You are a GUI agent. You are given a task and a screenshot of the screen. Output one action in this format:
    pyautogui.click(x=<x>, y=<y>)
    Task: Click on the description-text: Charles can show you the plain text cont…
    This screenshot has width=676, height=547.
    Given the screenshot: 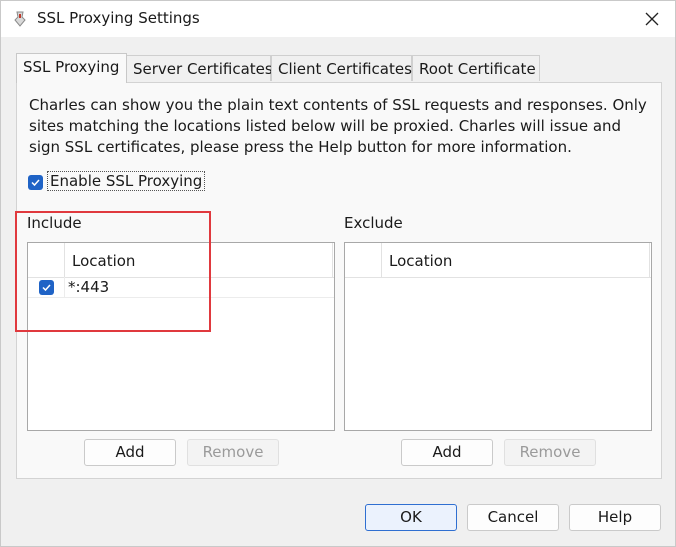 What is the action you would take?
    pyautogui.click(x=338, y=126)
    